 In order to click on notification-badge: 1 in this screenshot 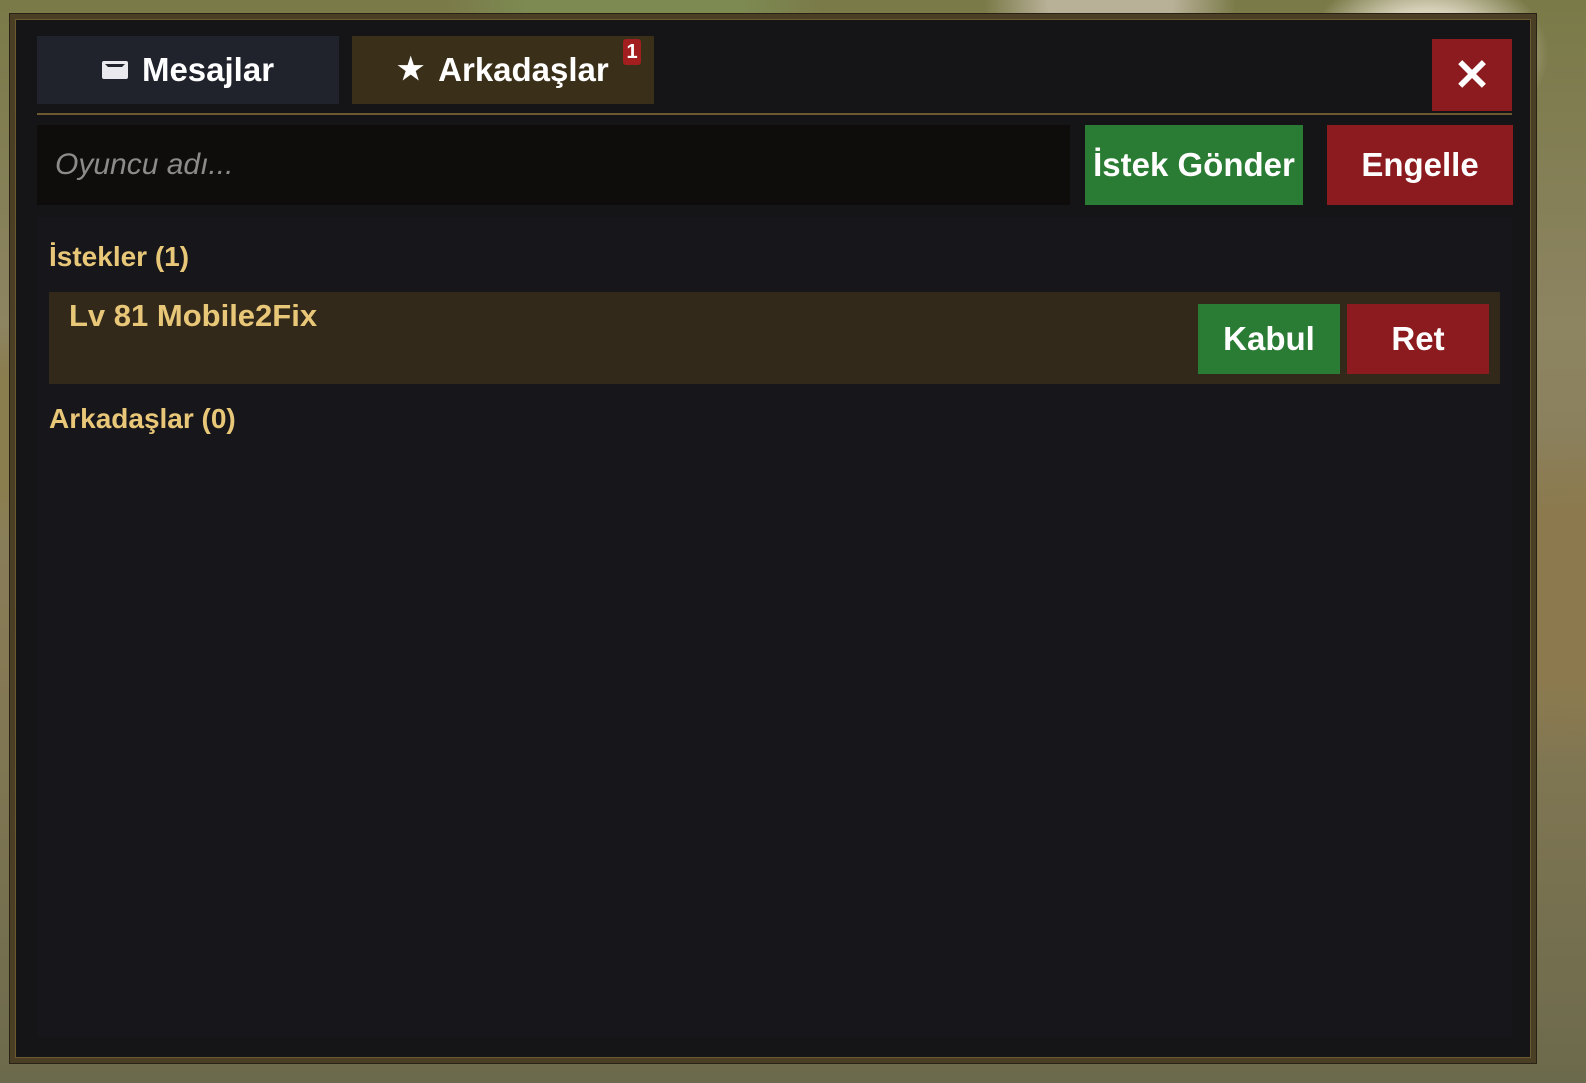, I will do `click(632, 52)`.